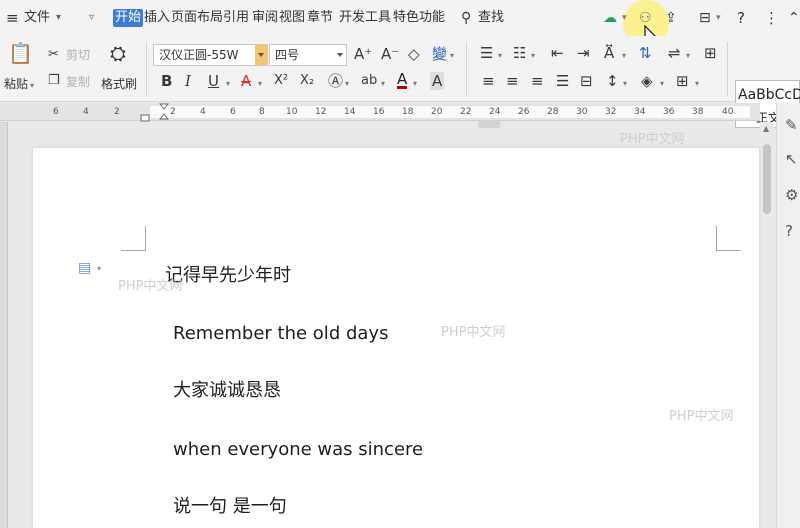 Image resolution: width=800 pixels, height=528 pixels. I want to click on highlight-icon: ab, so click(369, 81).